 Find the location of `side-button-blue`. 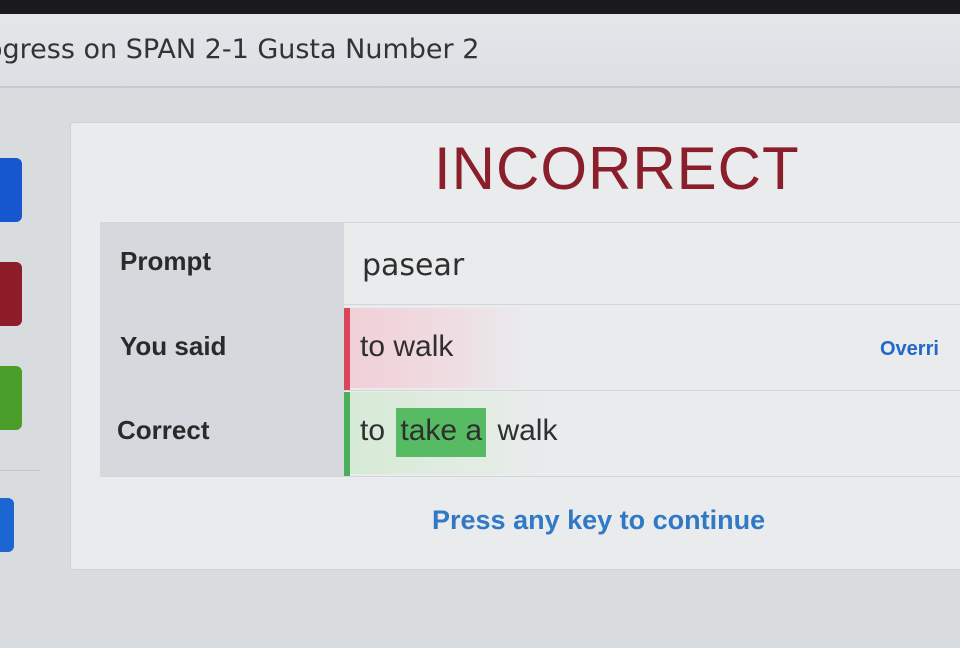

side-button-blue is located at coordinates (11, 190).